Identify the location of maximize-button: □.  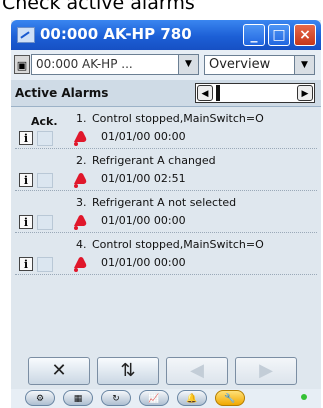
(279, 35).